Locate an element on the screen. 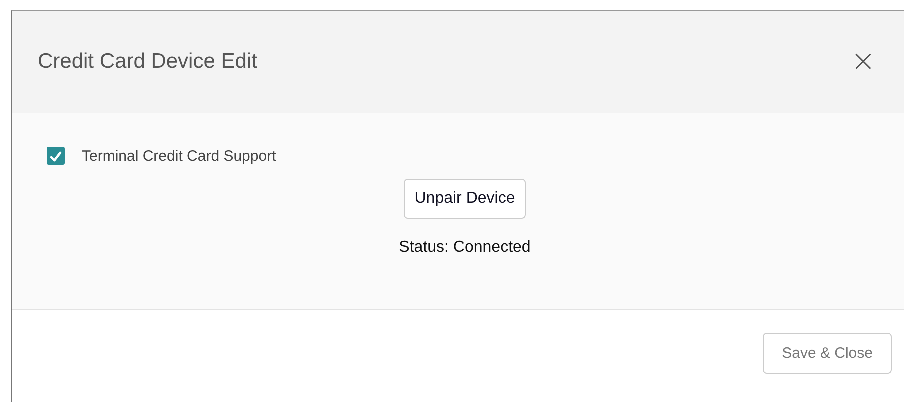 The image size is (904, 402). dialog-title: Credit Card Device Edit is located at coordinates (148, 62).